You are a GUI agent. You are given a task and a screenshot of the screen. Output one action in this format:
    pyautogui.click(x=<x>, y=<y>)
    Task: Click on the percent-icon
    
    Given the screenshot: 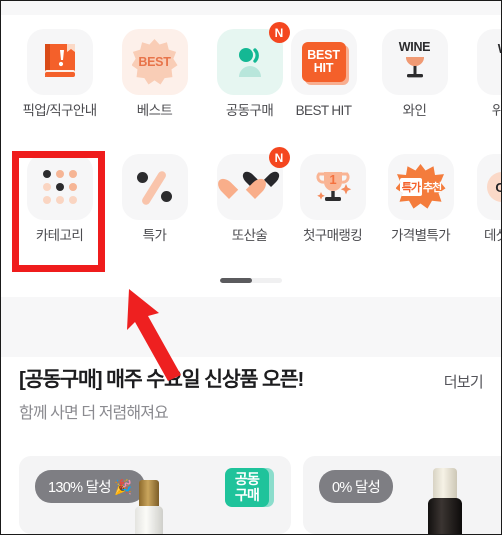 What is the action you would take?
    pyautogui.click(x=154, y=187)
    